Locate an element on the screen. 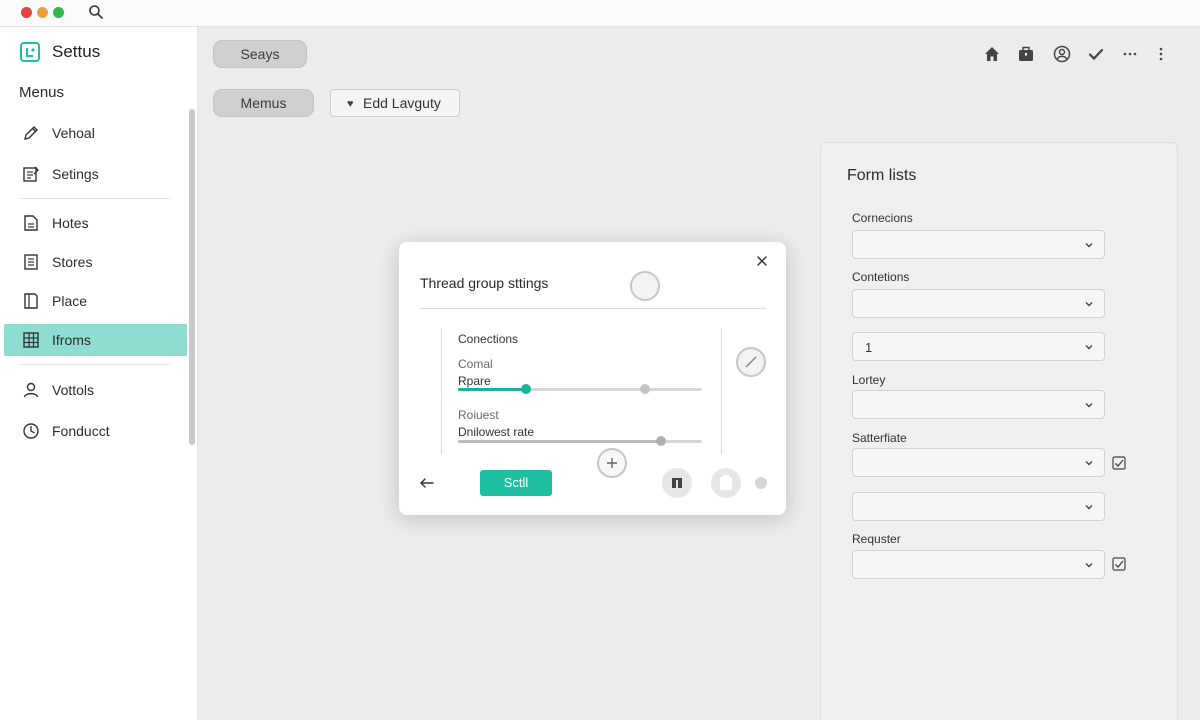 The image size is (1200, 720). number-select: 1 is located at coordinates (978, 346).